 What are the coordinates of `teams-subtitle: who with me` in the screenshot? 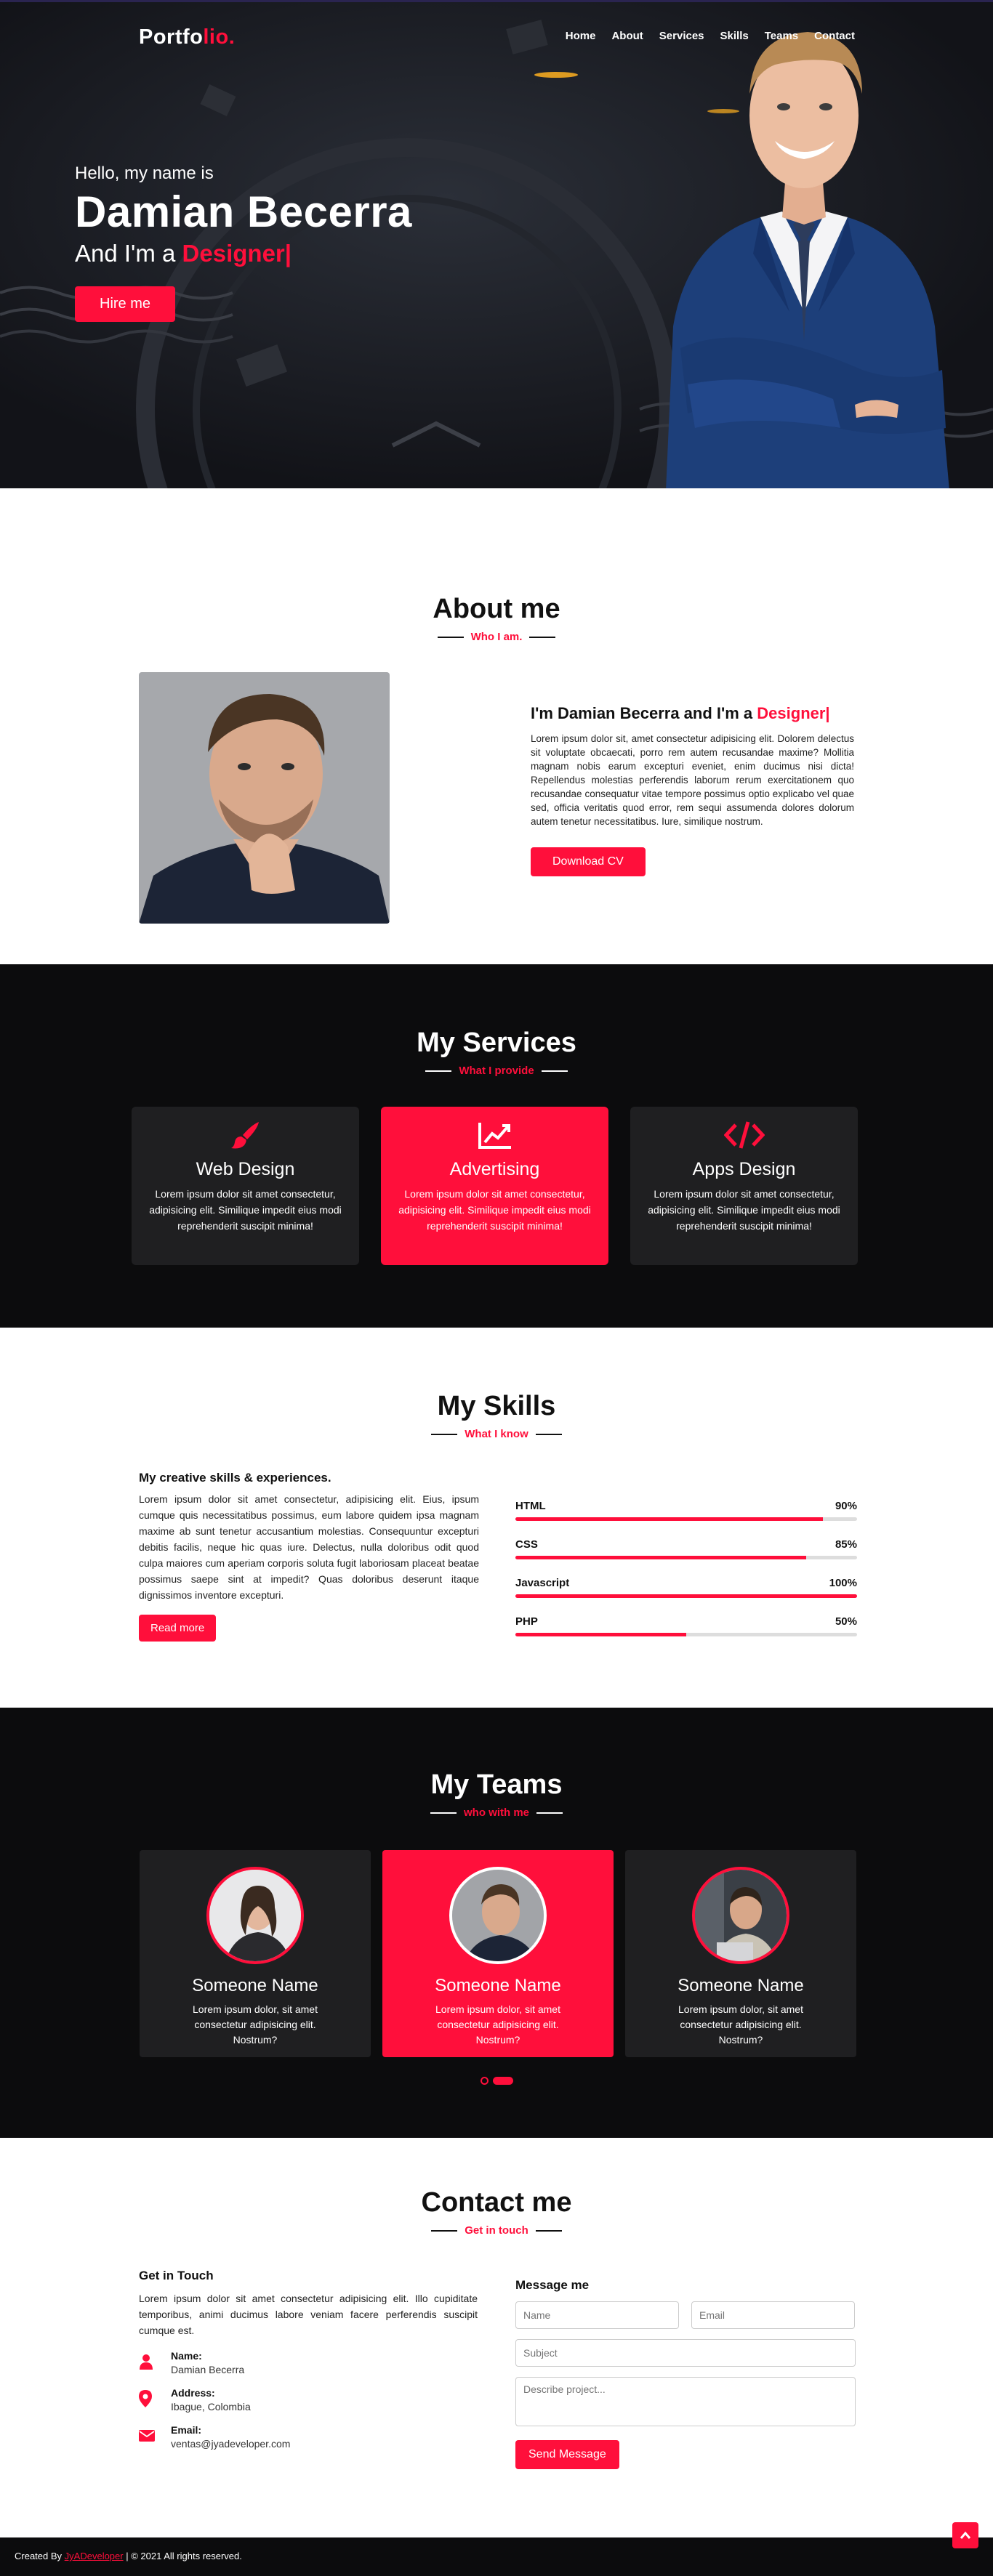 It's located at (496, 1813).